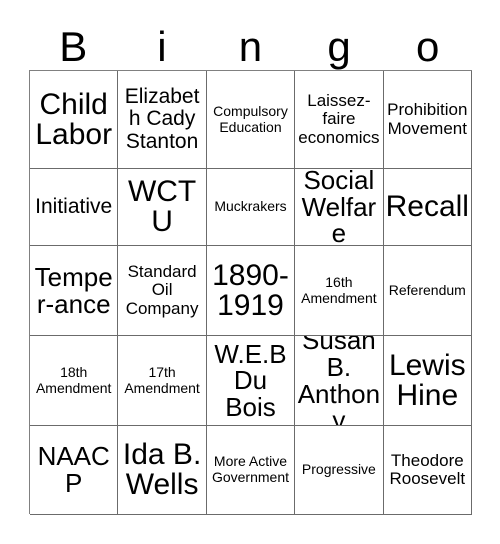  I want to click on bingo-cell-label: 17th Amendment, so click(162, 379).